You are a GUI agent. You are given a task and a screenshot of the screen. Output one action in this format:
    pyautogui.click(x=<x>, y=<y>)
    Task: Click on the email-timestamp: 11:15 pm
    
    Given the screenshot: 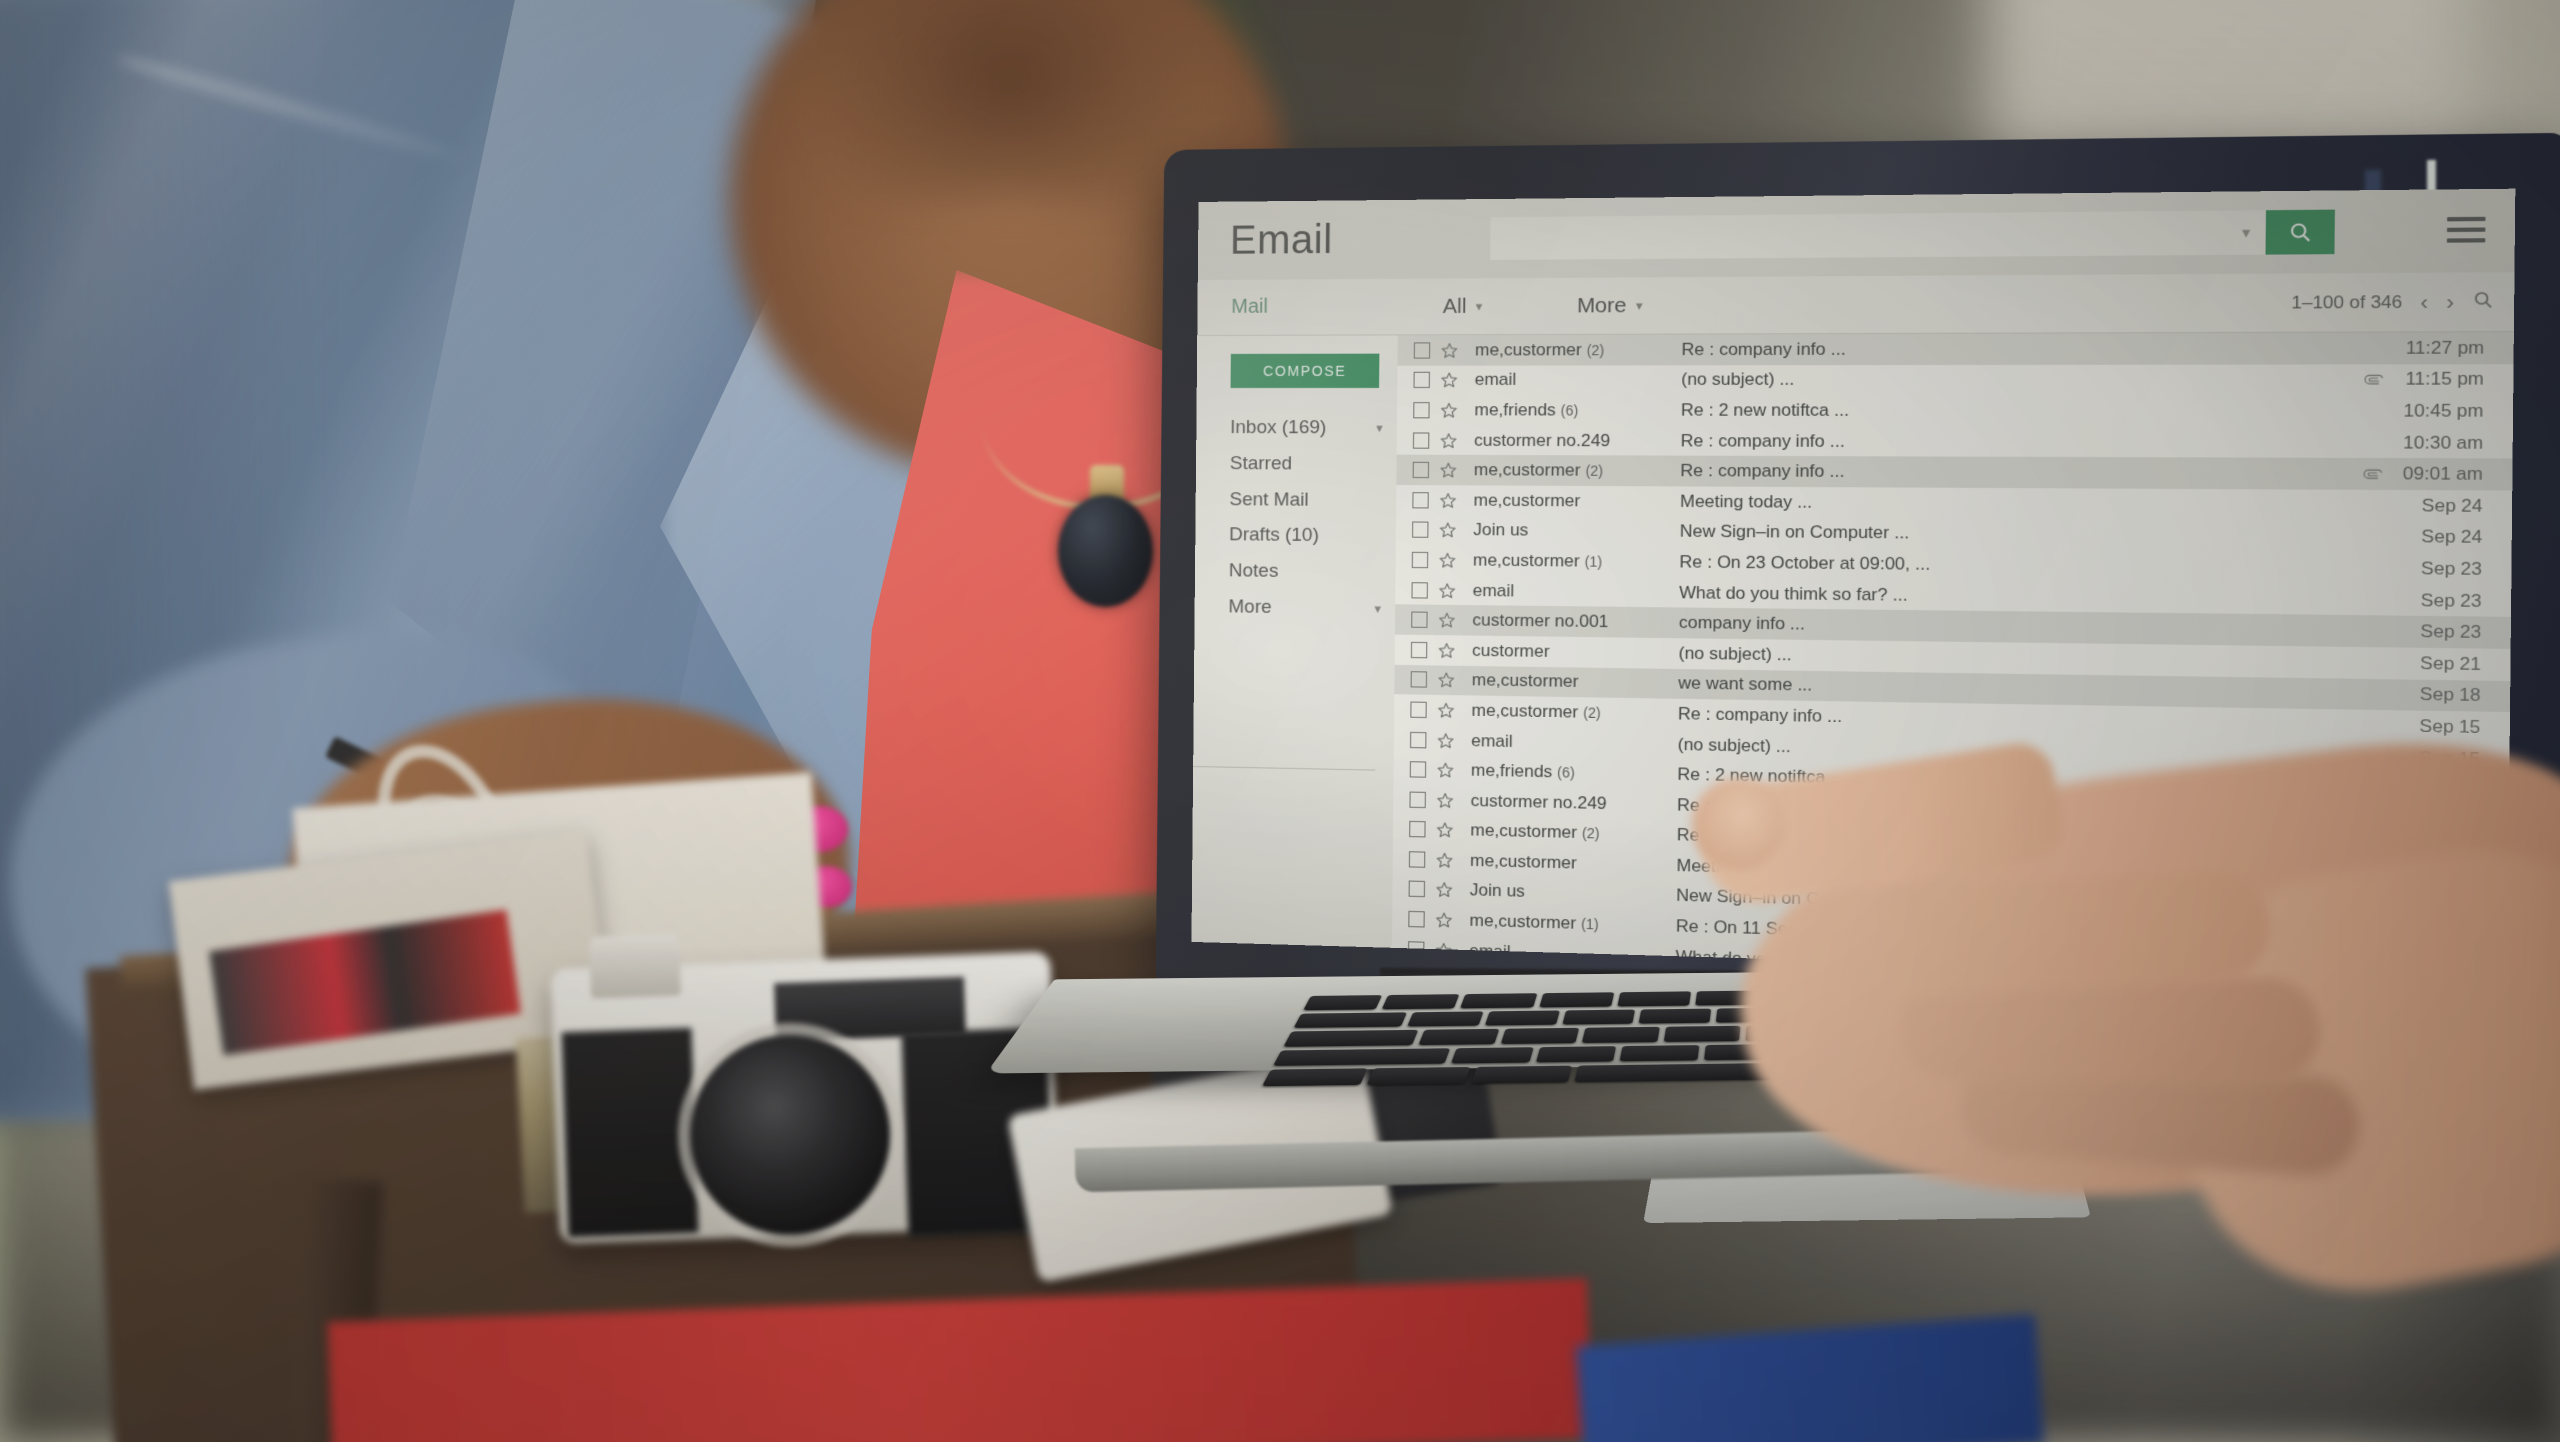 What is the action you would take?
    pyautogui.click(x=2445, y=379)
    